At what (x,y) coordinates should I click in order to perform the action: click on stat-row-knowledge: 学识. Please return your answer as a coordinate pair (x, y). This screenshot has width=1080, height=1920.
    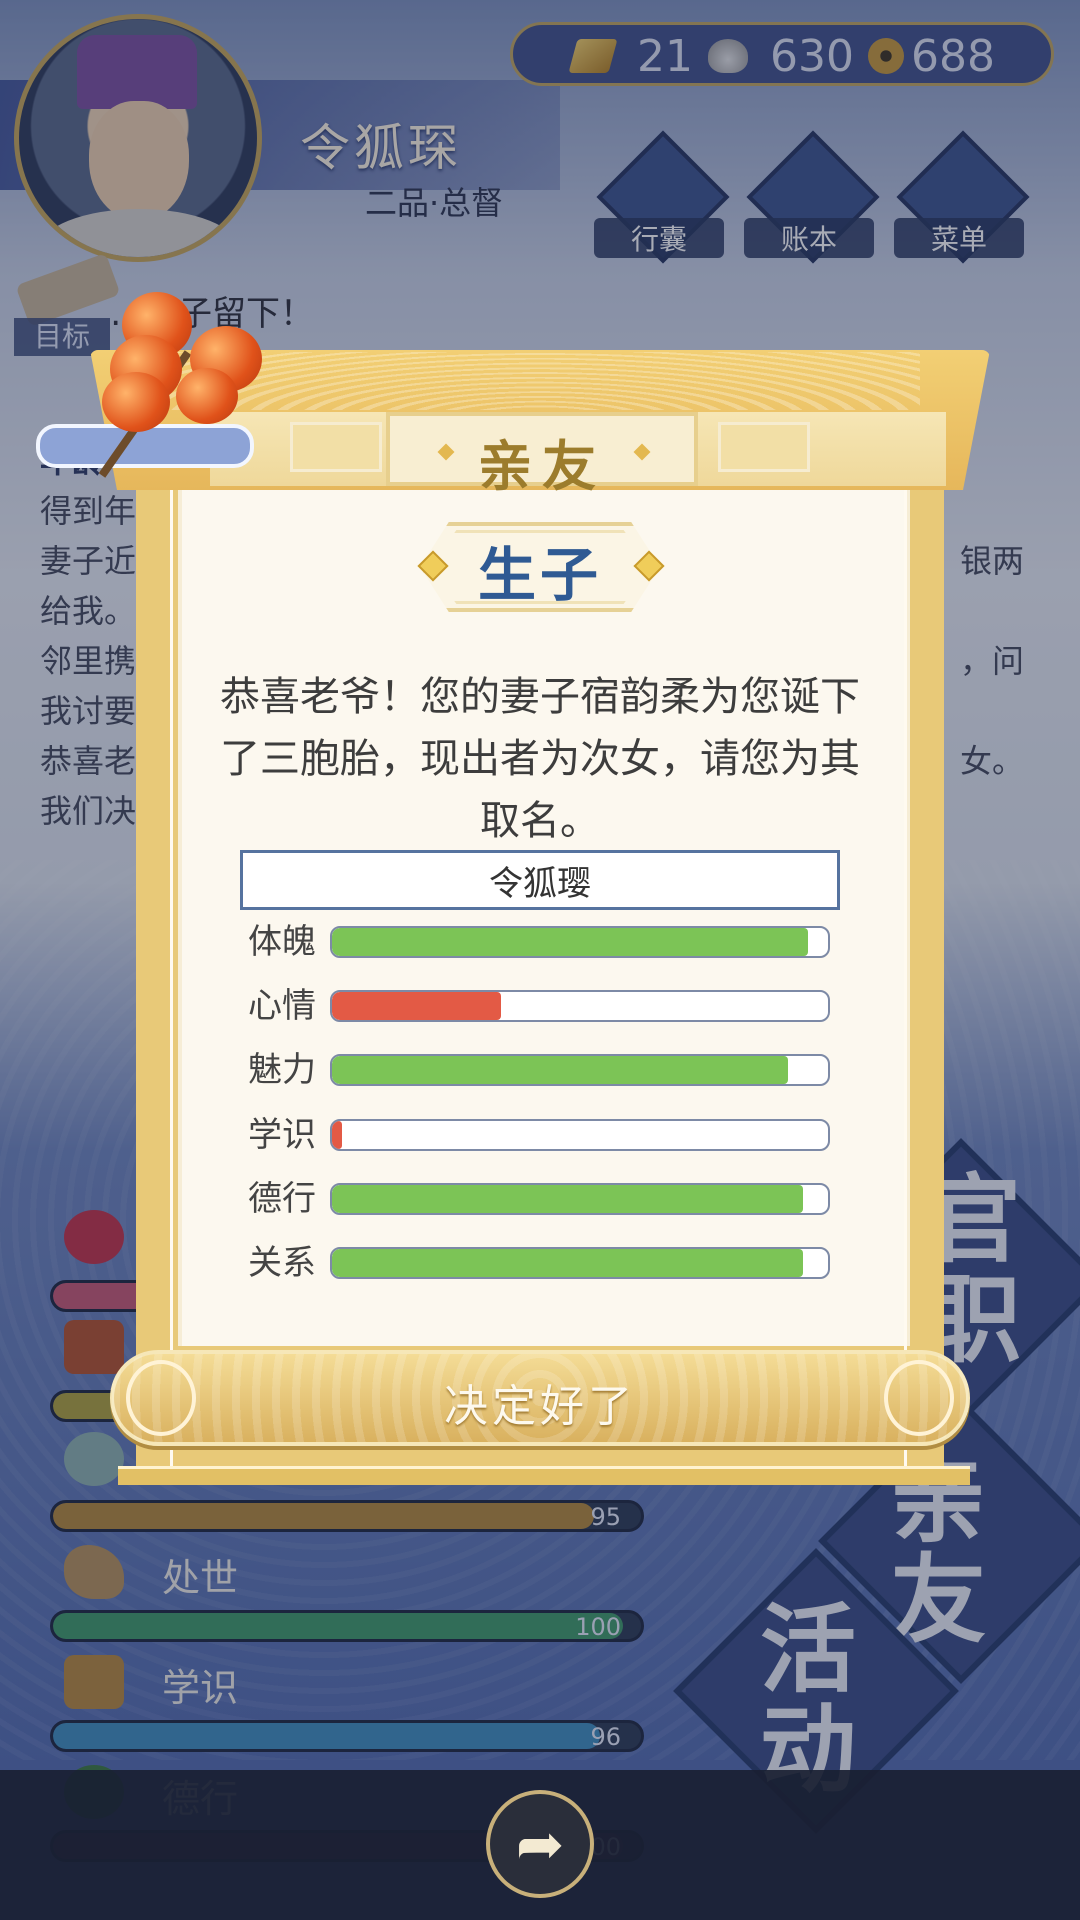
    Looking at the image, I should click on (539, 1135).